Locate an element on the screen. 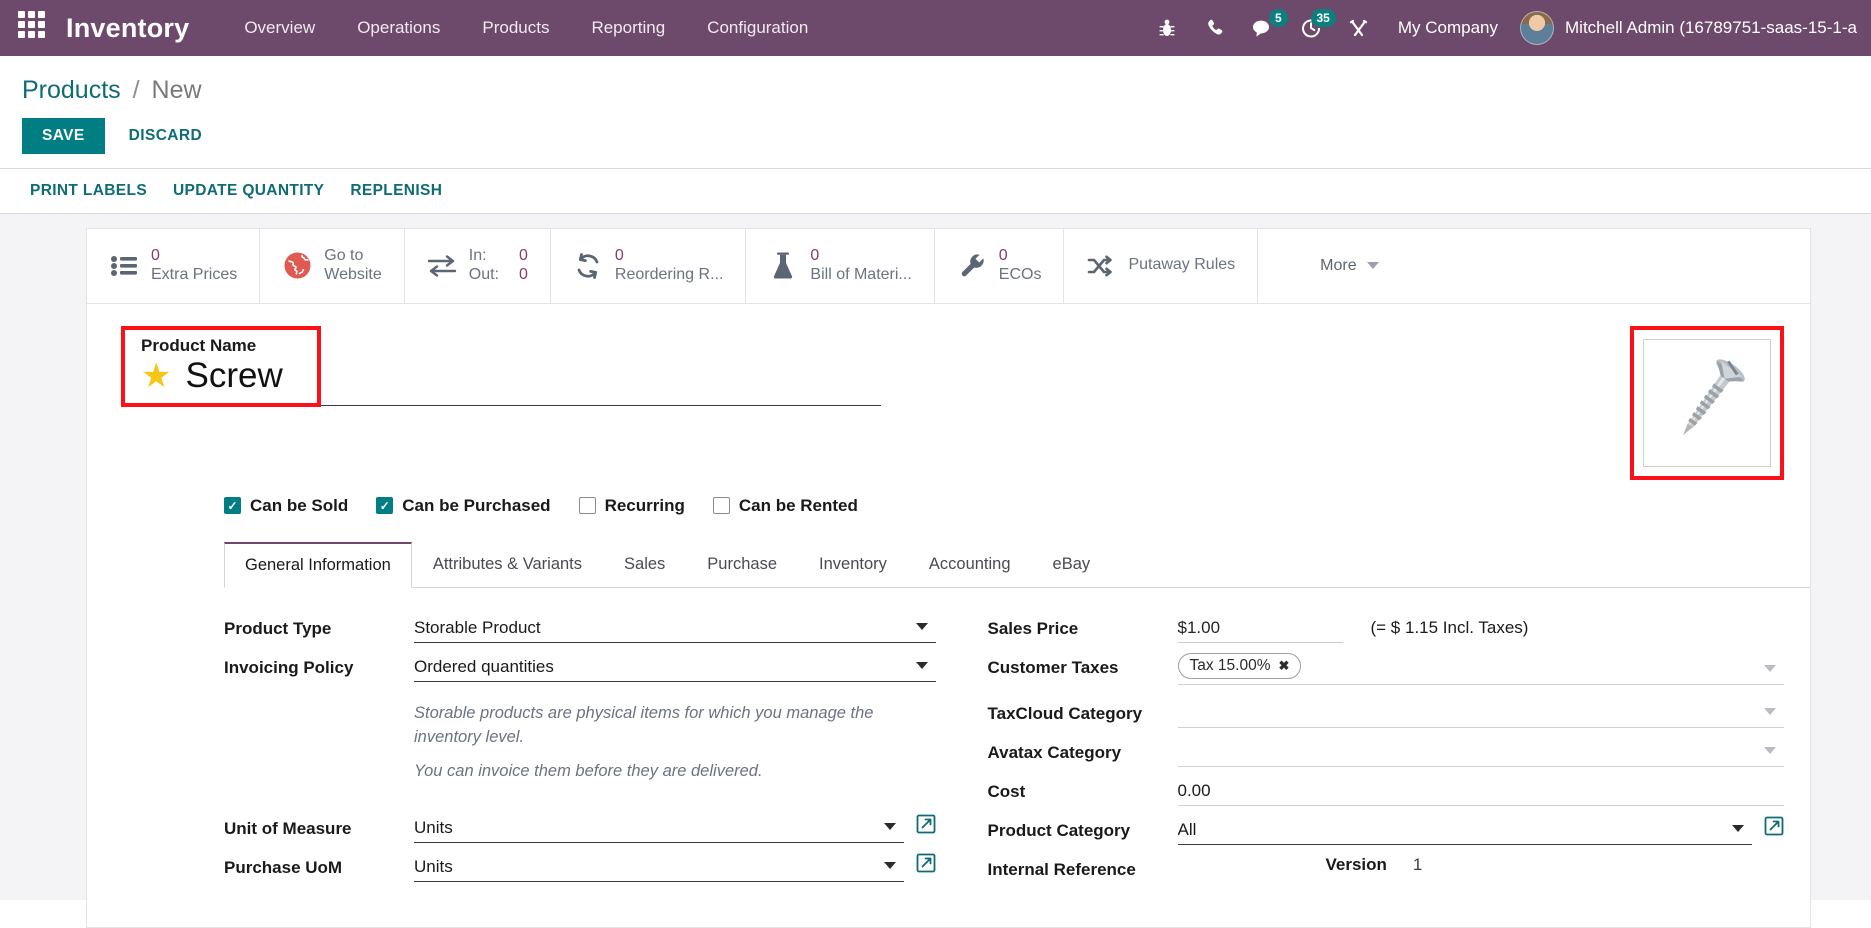 This screenshot has width=1871, height=928. product-image is located at coordinates (1707, 402).